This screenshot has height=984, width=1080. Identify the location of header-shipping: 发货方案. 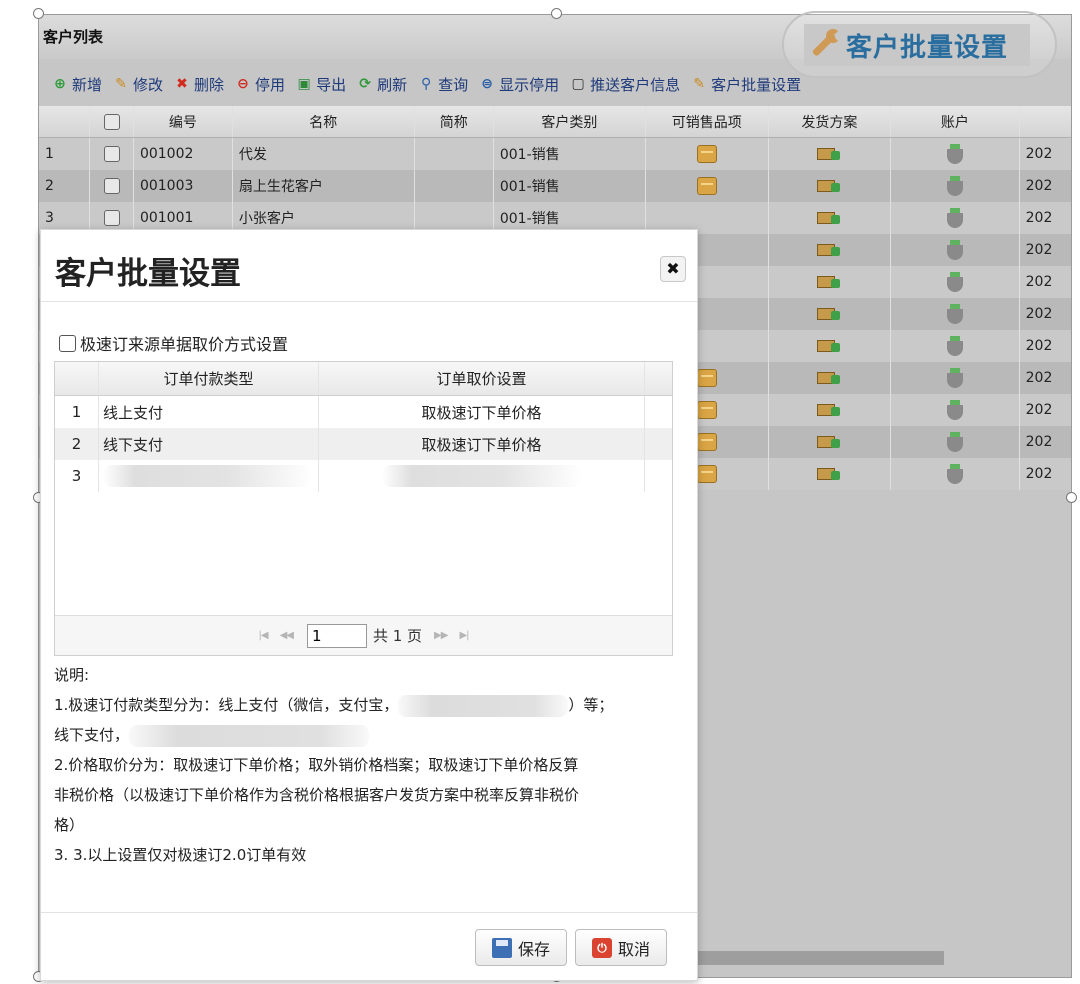
(830, 121).